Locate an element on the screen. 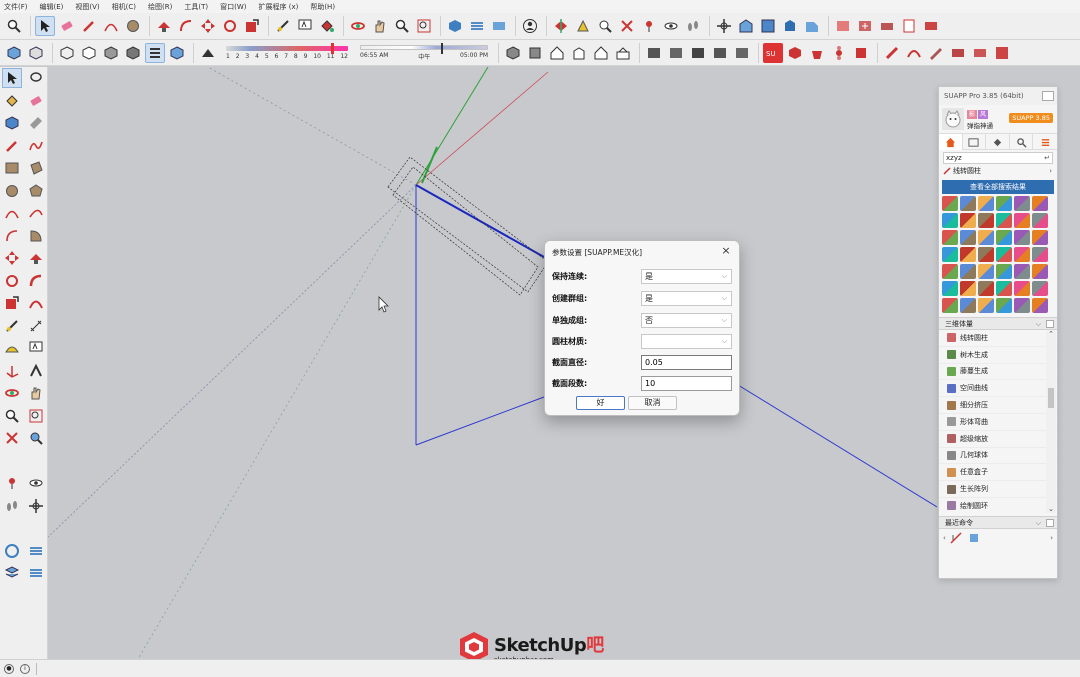 This screenshot has height=677, width=1080. keep-continuous-select: 是 ⌵ is located at coordinates (686, 276).